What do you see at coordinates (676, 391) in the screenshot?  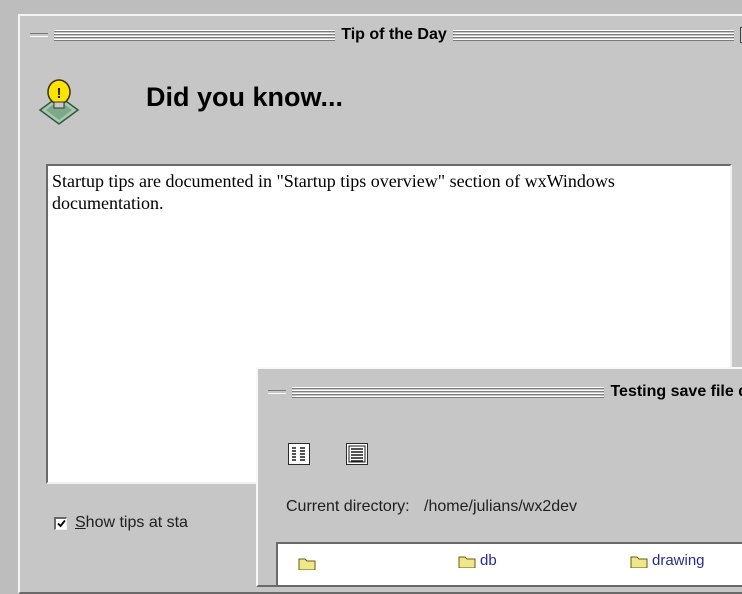 I see `file-window-title: Testing save file d` at bounding box center [676, 391].